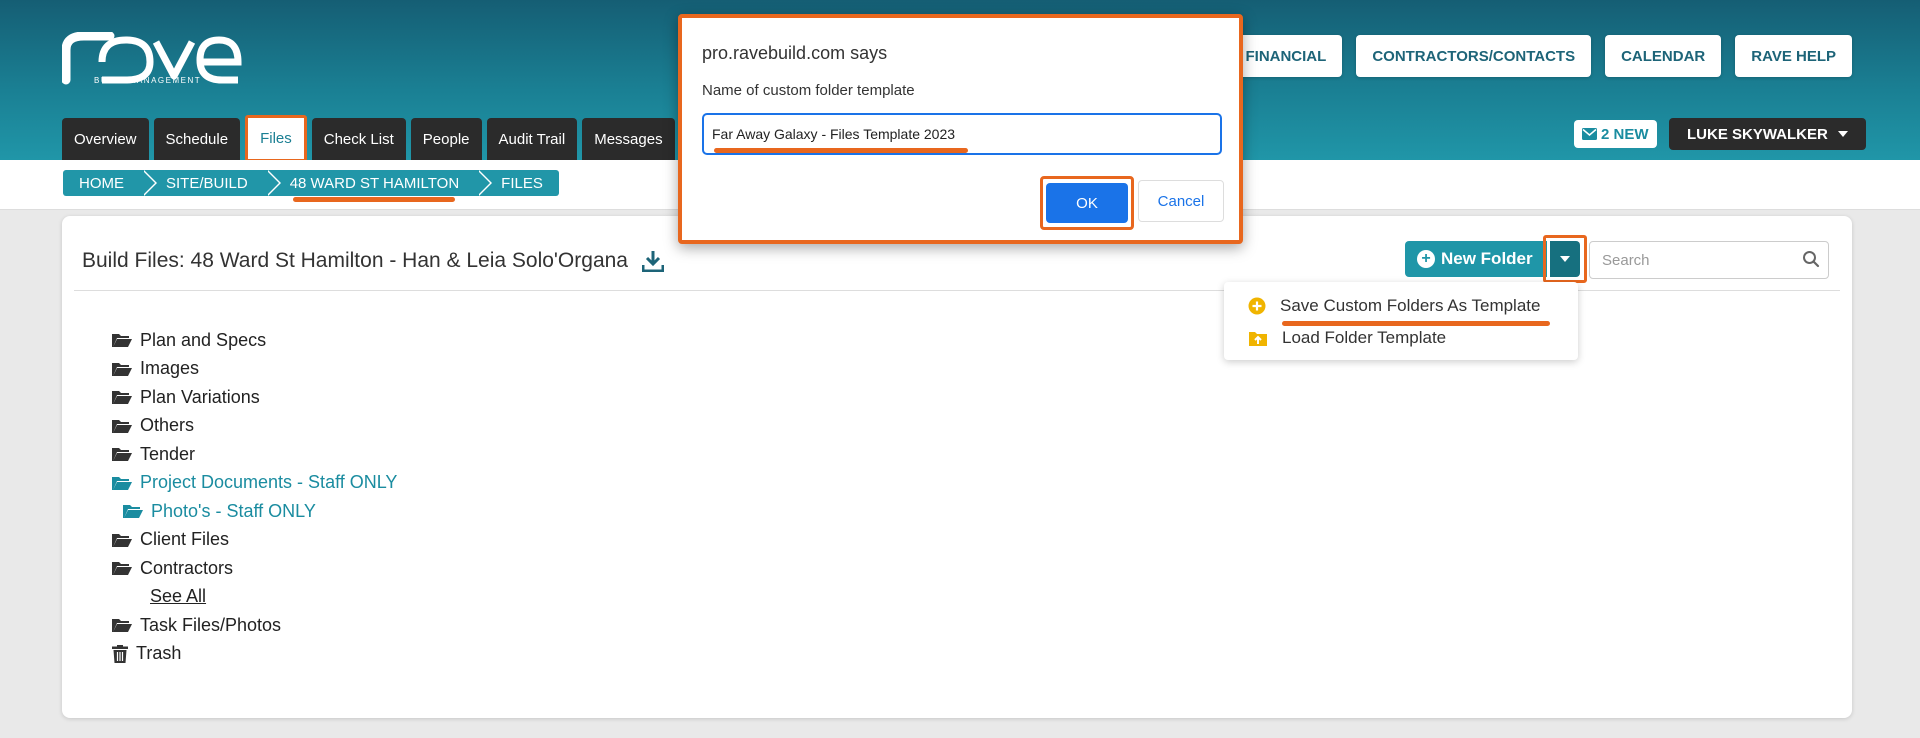 The image size is (1920, 738). I want to click on folder-label: Plan Variations, so click(200, 396).